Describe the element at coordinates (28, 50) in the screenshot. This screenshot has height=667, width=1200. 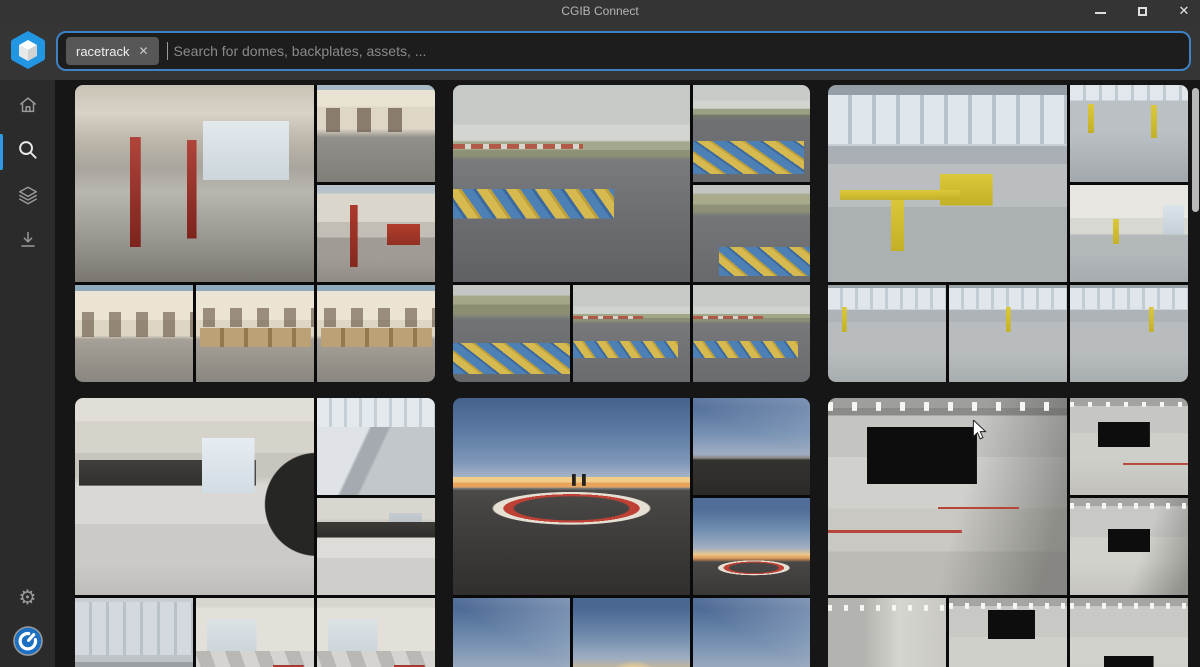
I see `app-logo-icon` at that location.